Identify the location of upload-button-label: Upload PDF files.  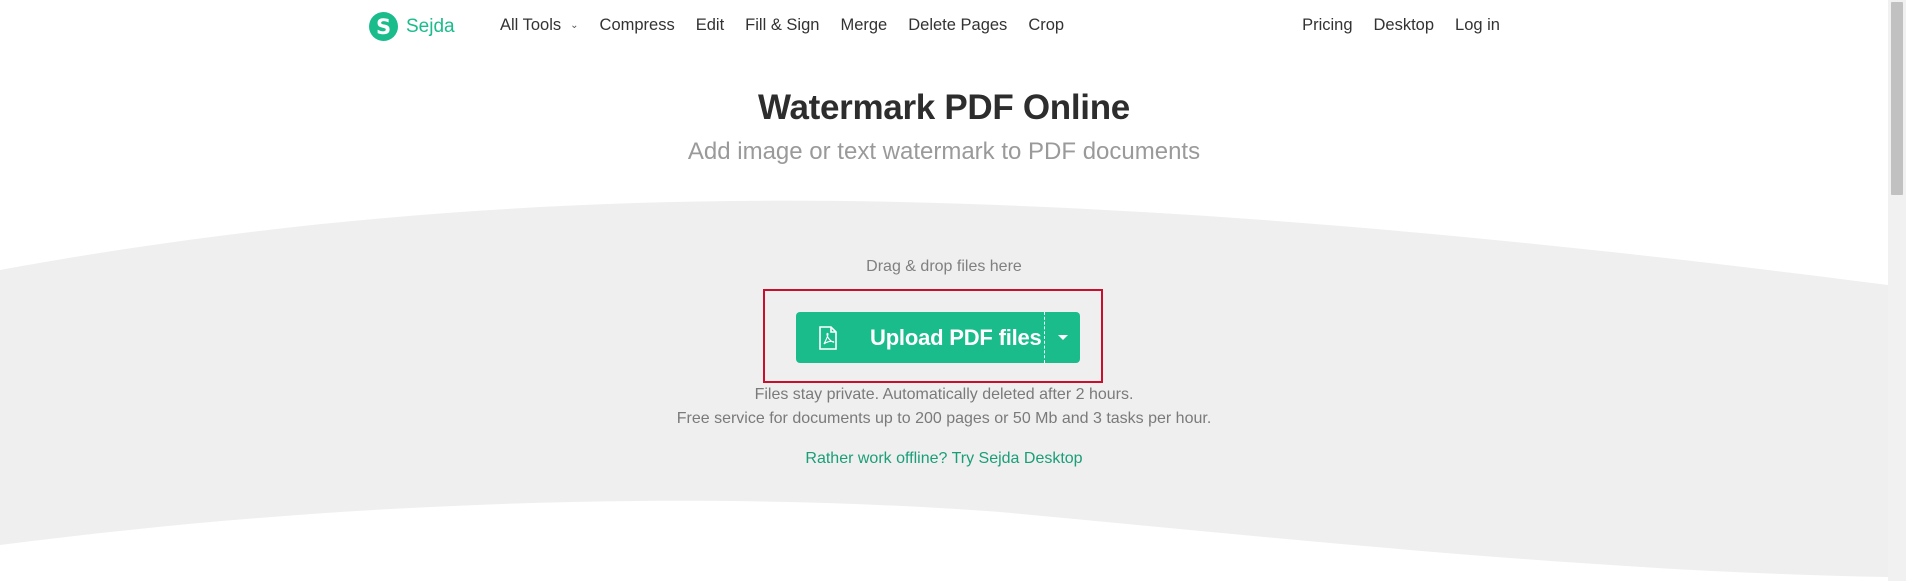
(956, 337).